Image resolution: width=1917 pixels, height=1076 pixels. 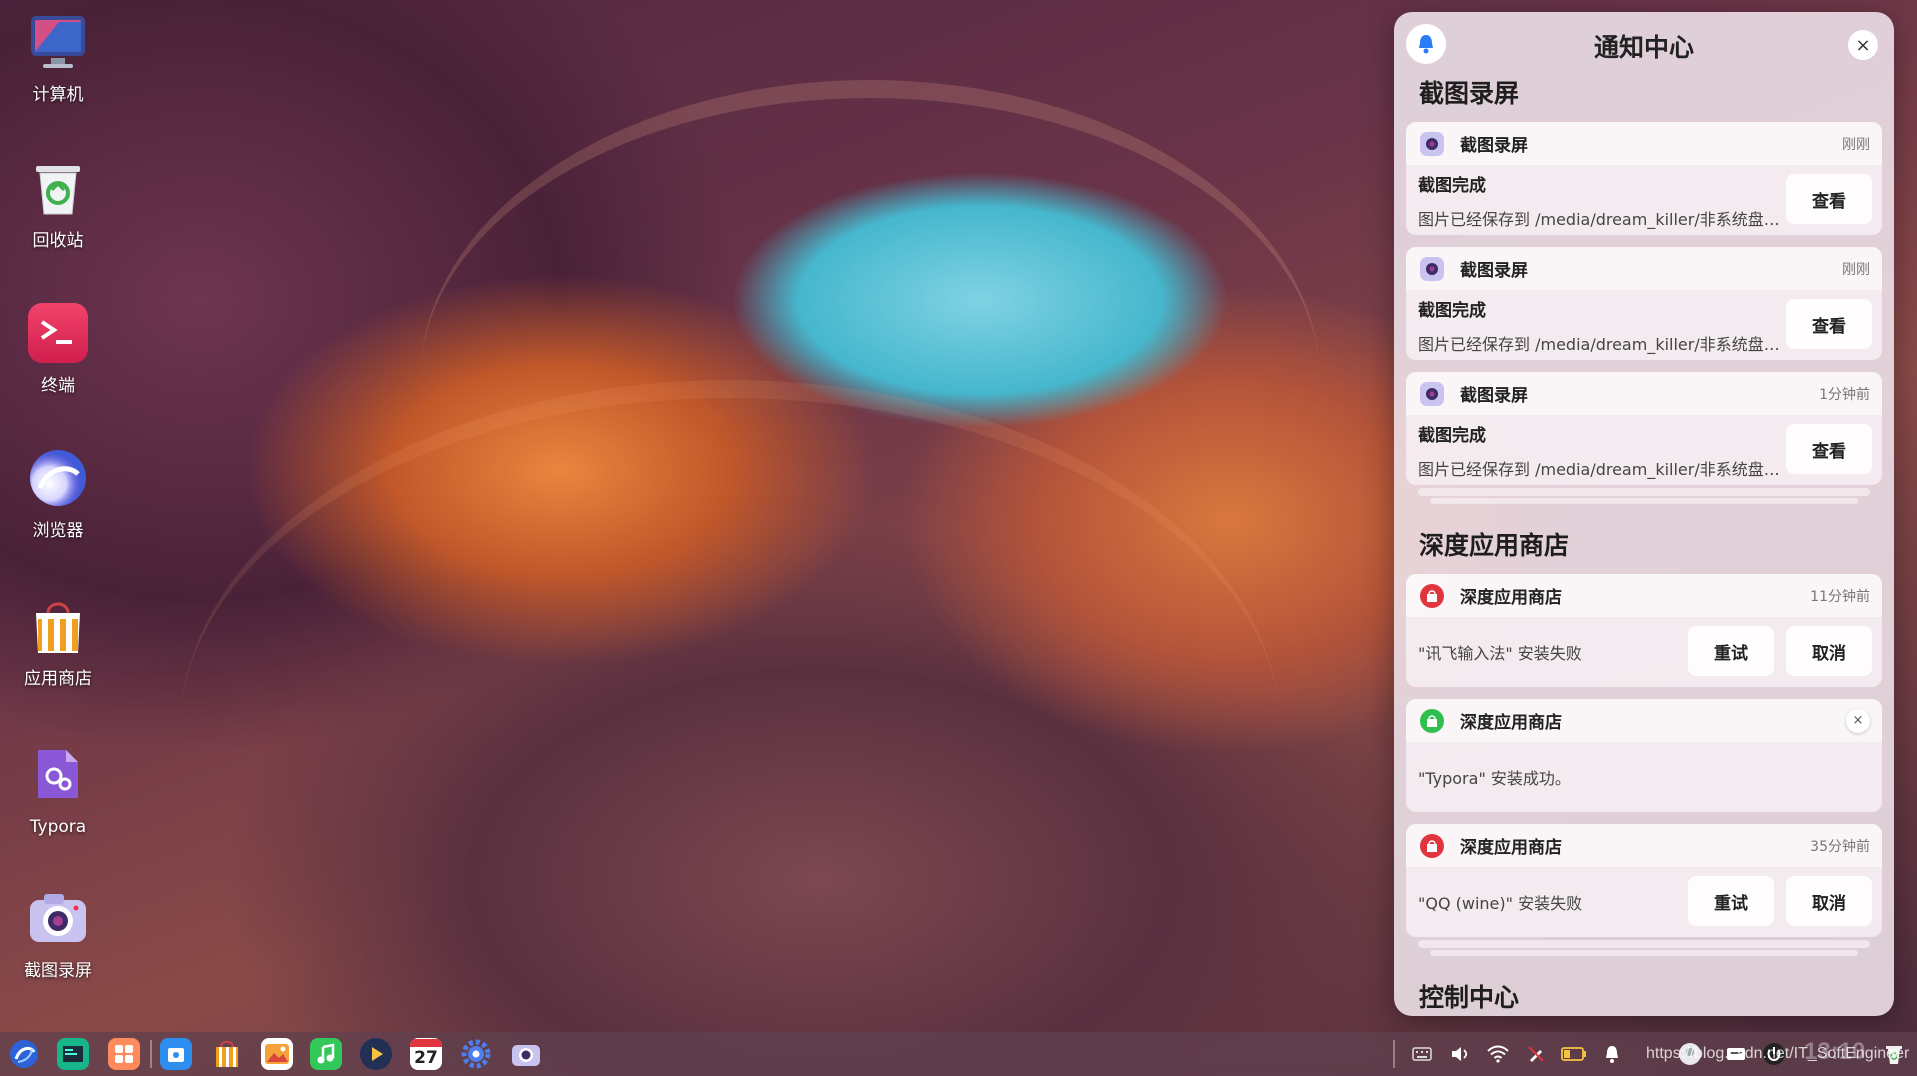 I want to click on group-title-app-store: 深度应用商店, so click(x=1494, y=545).